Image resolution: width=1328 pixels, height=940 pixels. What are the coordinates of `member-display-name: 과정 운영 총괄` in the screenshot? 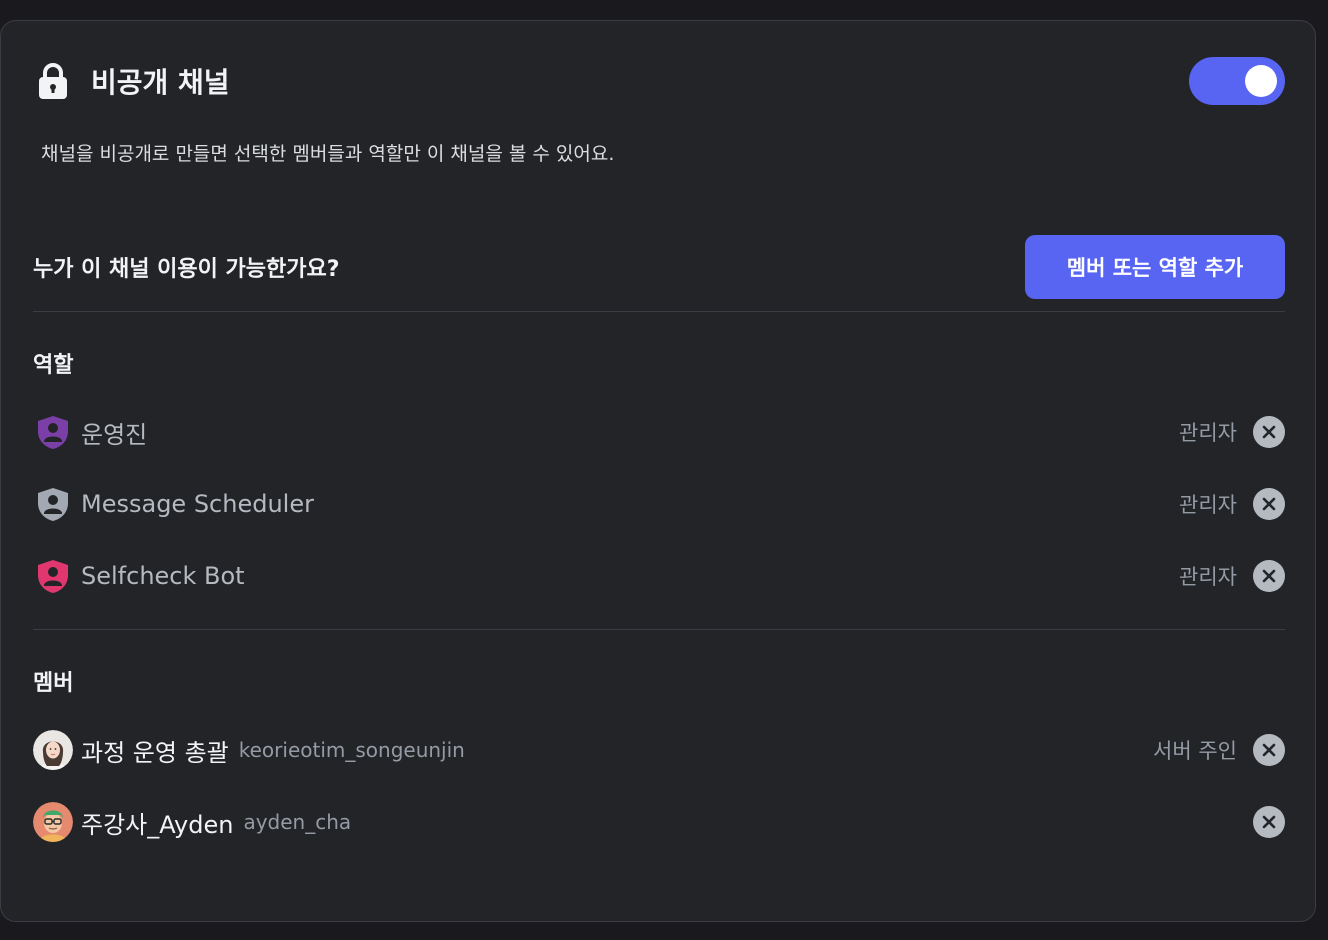 It's located at (155, 752).